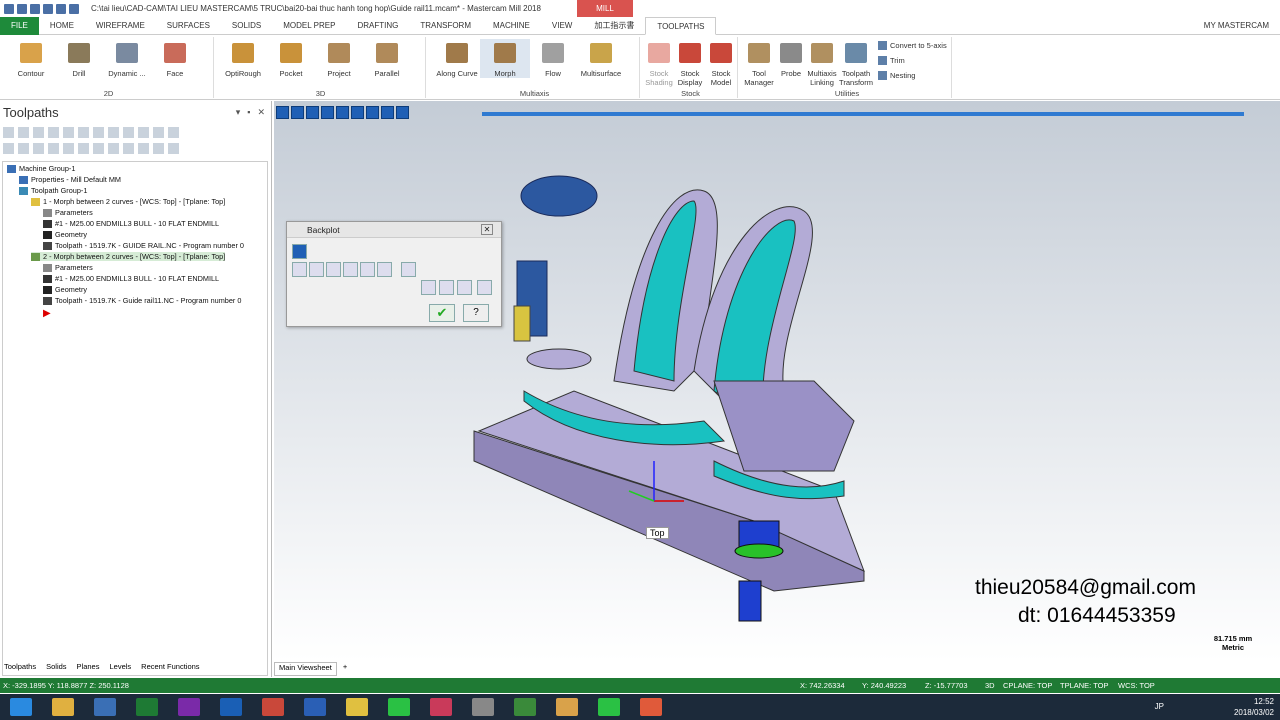 This screenshot has width=1280, height=720. Describe the element at coordinates (464, 287) in the screenshot. I see `screenshot-icon` at that location.